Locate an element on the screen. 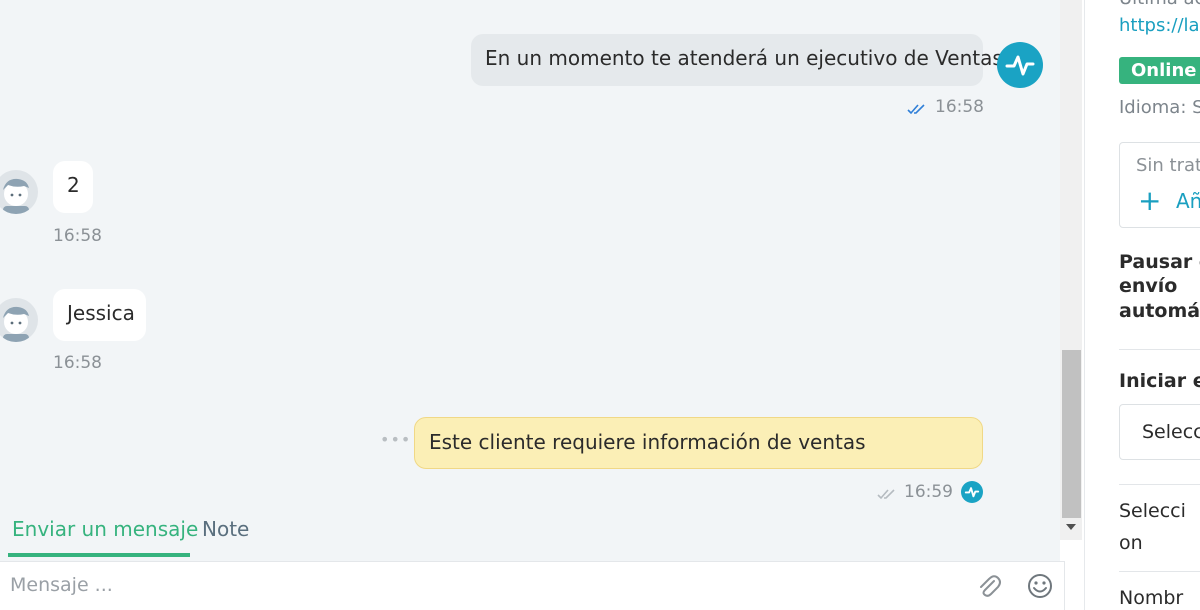 This screenshot has width=1200, height=610. pause-heading-line-2: envío is located at coordinates (1148, 286).